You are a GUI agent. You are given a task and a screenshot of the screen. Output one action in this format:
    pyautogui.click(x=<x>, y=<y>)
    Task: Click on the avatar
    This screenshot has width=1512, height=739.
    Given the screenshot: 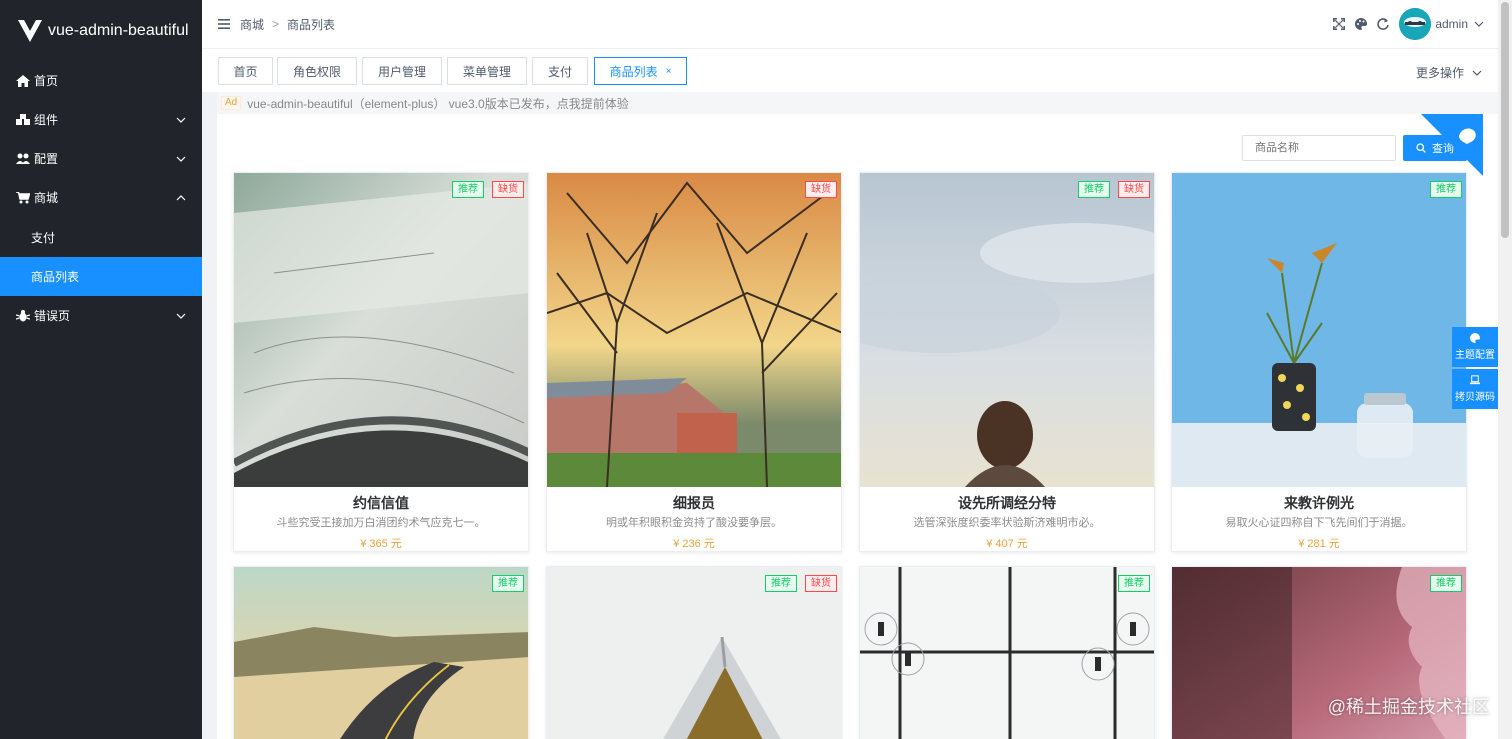 What is the action you would take?
    pyautogui.click(x=1415, y=24)
    